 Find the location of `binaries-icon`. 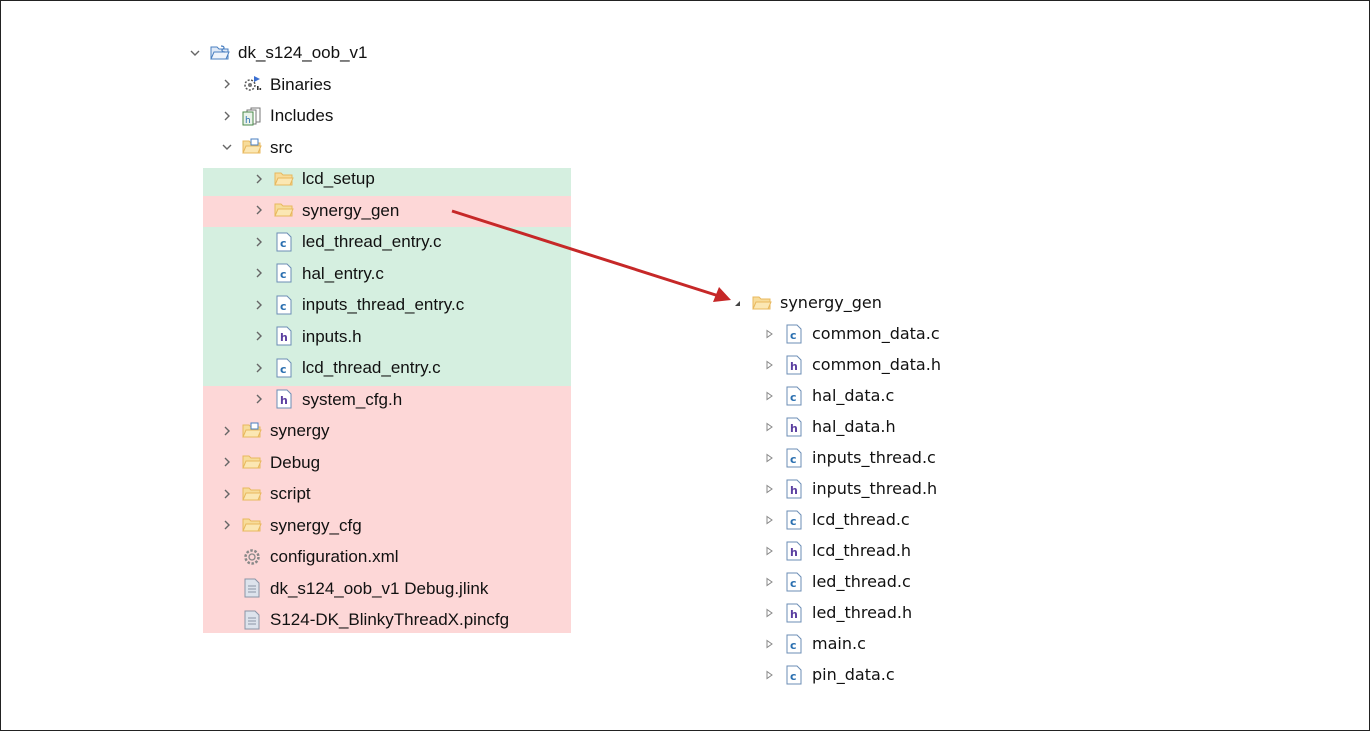

binaries-icon is located at coordinates (252, 84).